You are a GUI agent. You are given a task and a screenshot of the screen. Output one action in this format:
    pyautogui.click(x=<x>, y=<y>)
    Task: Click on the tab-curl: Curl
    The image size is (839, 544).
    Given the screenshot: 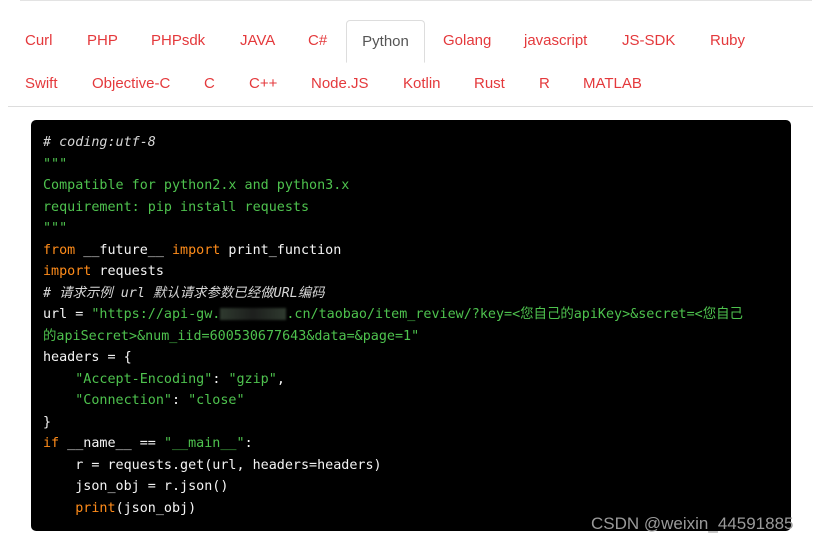 What is the action you would take?
    pyautogui.click(x=39, y=41)
    